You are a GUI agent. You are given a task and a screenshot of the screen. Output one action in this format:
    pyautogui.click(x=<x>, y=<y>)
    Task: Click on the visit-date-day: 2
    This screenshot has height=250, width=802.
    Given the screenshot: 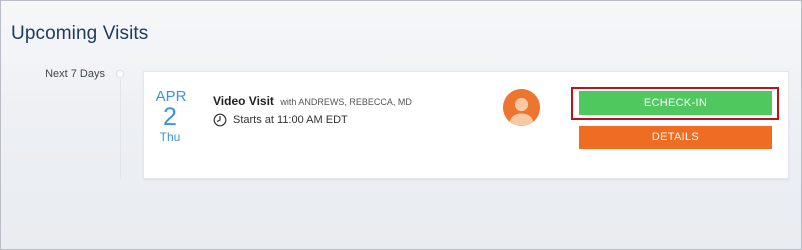 What is the action you would take?
    pyautogui.click(x=170, y=117)
    